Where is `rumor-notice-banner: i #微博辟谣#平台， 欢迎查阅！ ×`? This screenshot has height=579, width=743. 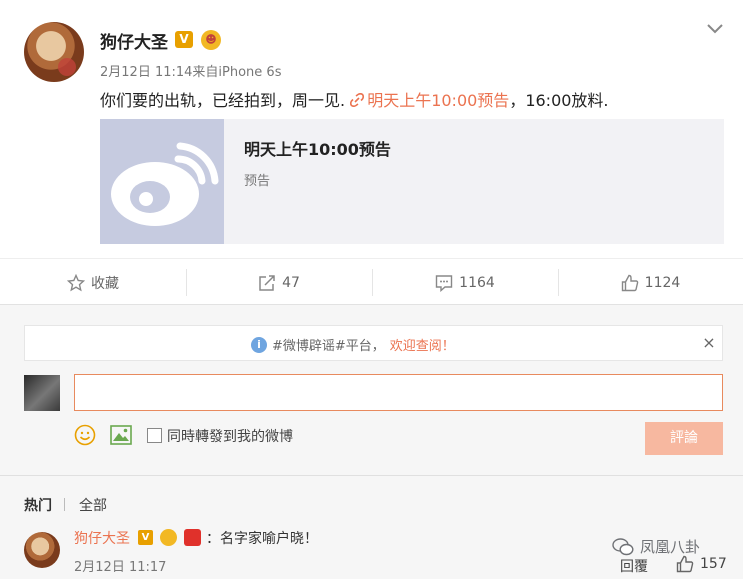 rumor-notice-banner: i #微博辟谣#平台， 欢迎查阅！ × is located at coordinates (373, 343).